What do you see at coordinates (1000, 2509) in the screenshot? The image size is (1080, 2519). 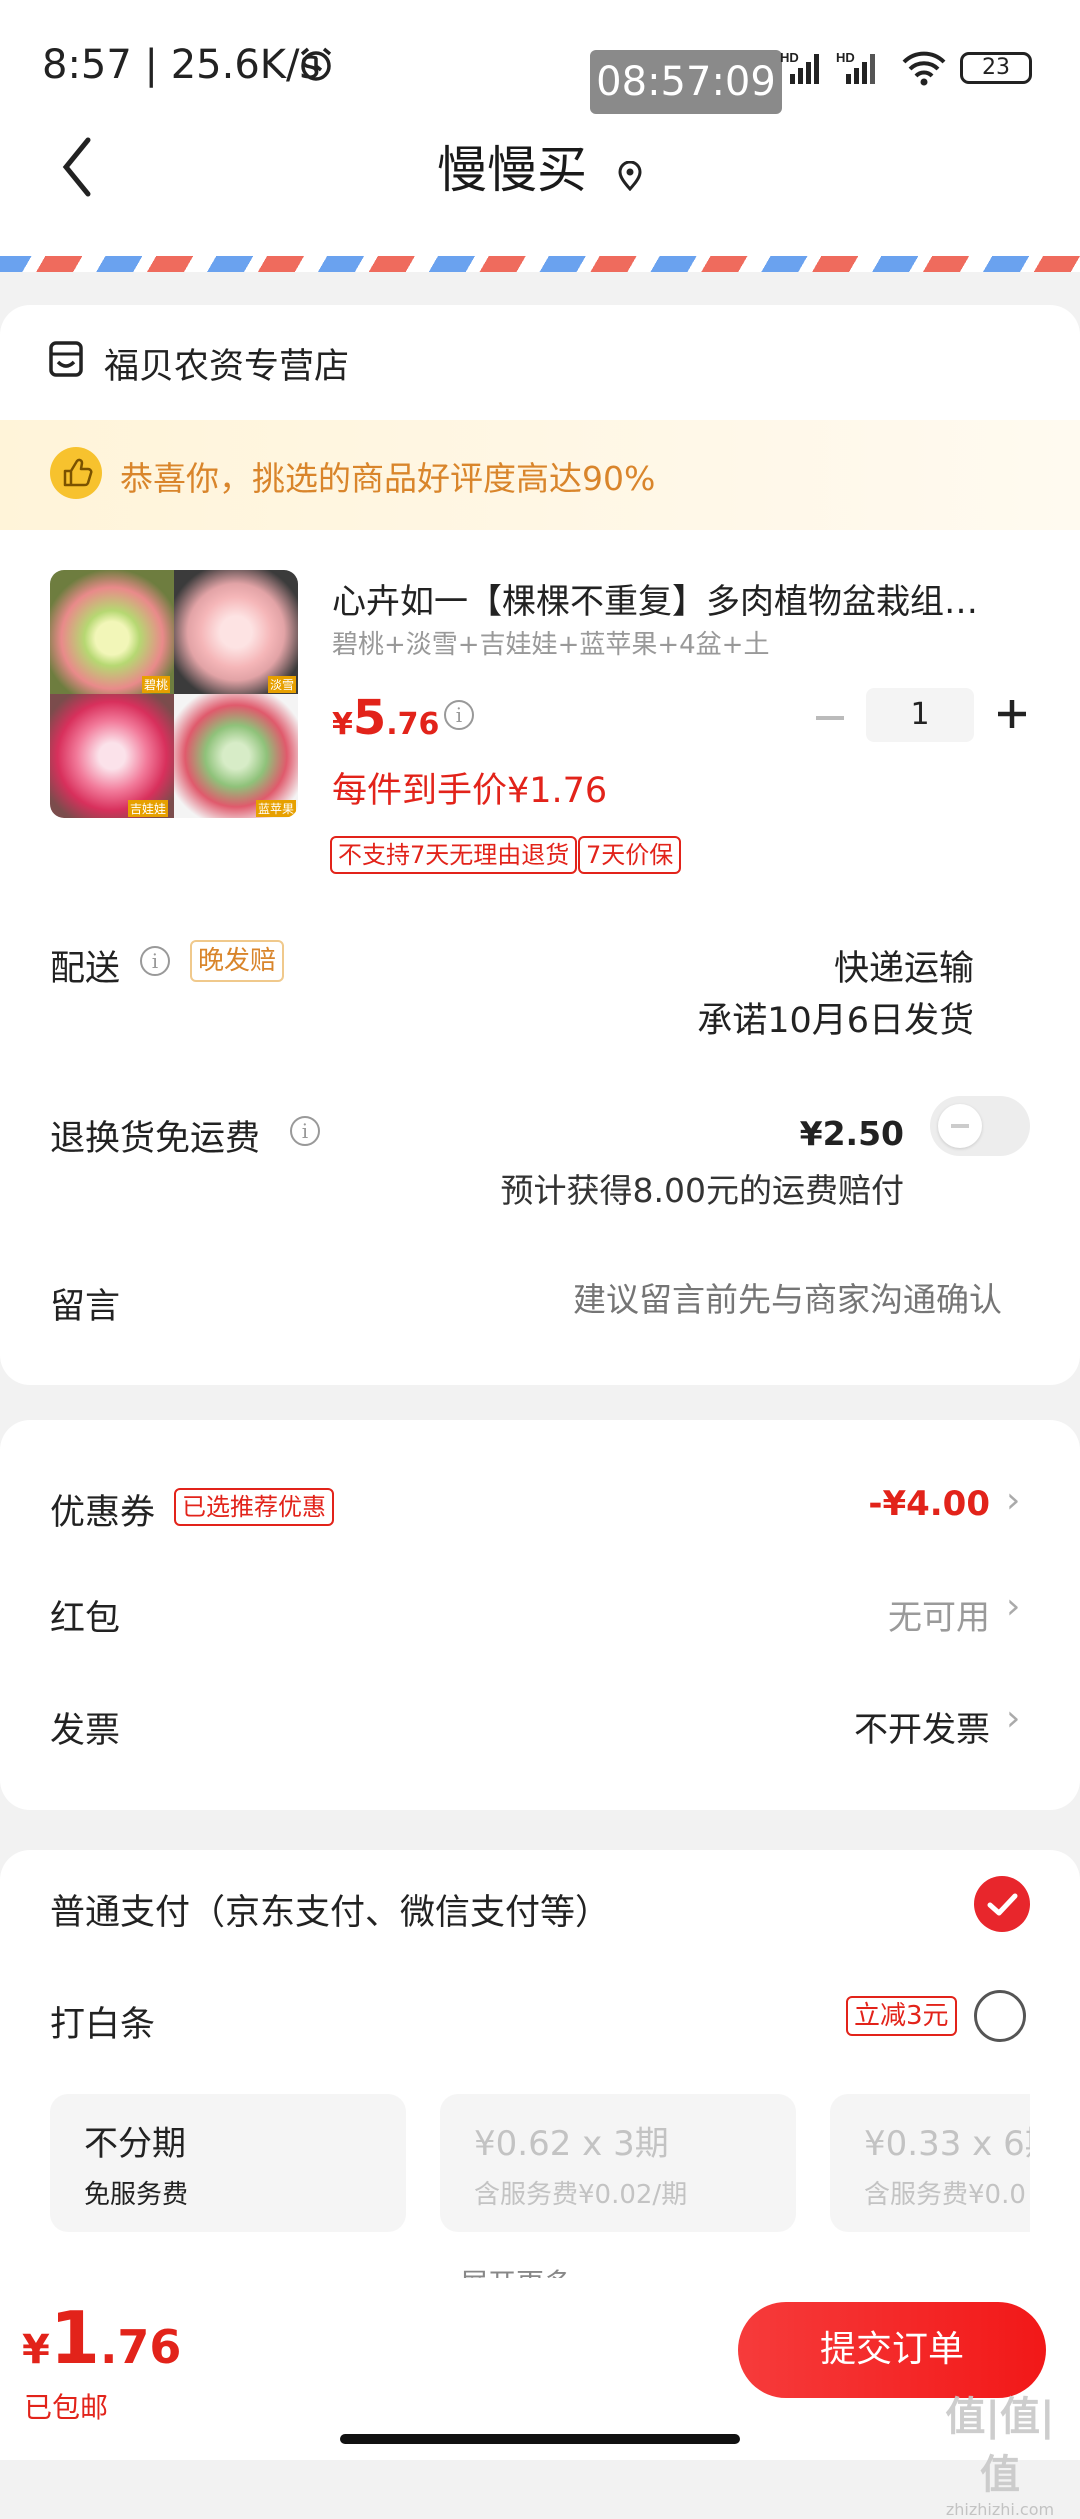 I see `watermark-url: zhizhizhi.com` at bounding box center [1000, 2509].